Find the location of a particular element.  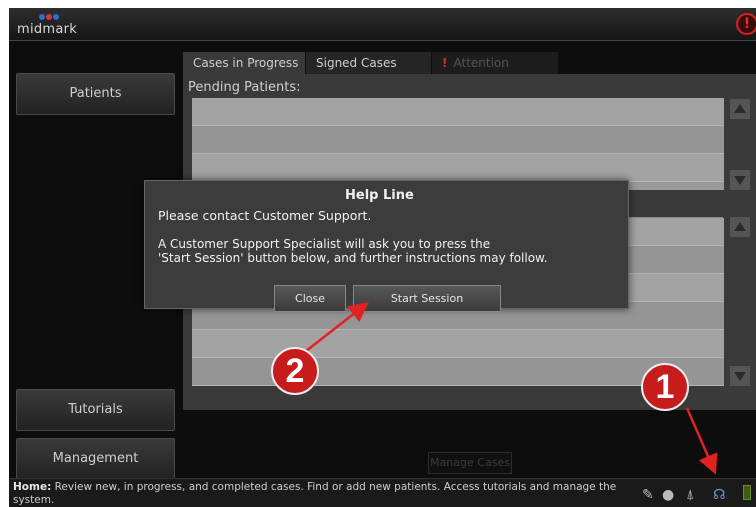

midmark-logo: midmark is located at coordinates (52, 26).